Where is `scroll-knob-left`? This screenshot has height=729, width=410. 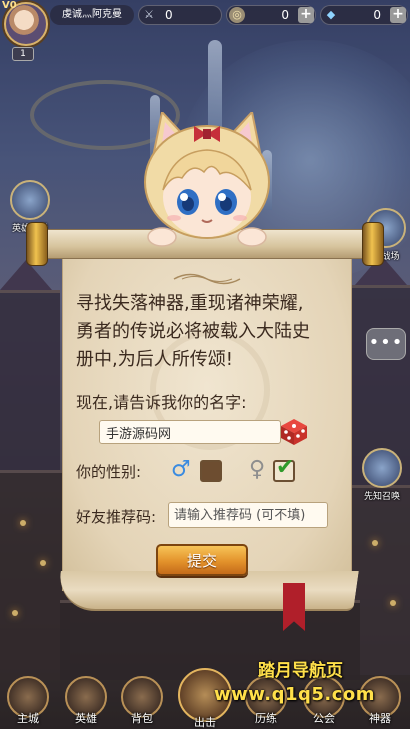
scroll-knob-left is located at coordinates (37, 244).